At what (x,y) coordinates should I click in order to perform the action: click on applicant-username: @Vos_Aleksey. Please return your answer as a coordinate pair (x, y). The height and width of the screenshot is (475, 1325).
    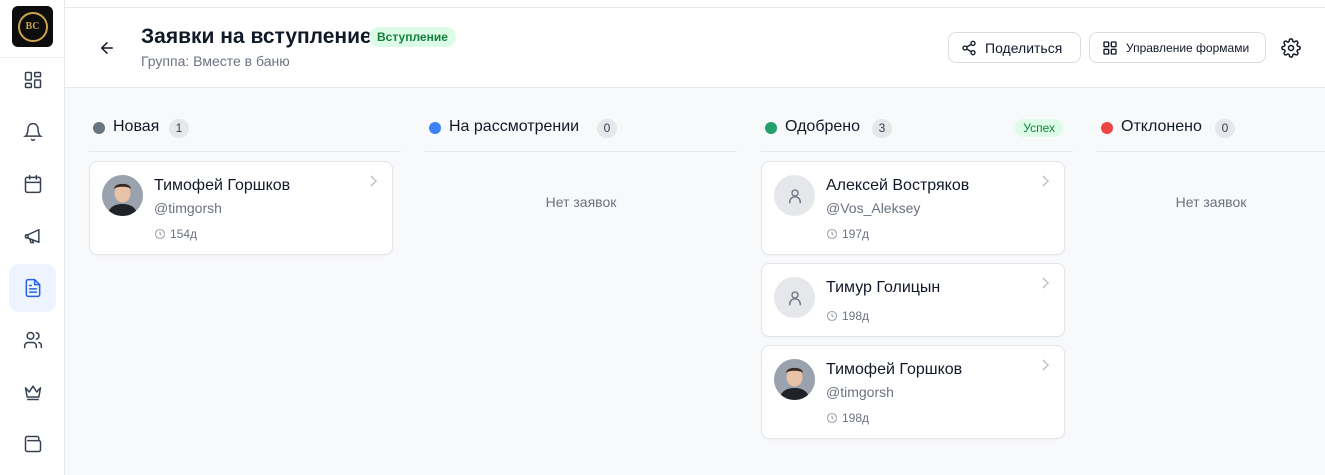
    Looking at the image, I should click on (873, 208).